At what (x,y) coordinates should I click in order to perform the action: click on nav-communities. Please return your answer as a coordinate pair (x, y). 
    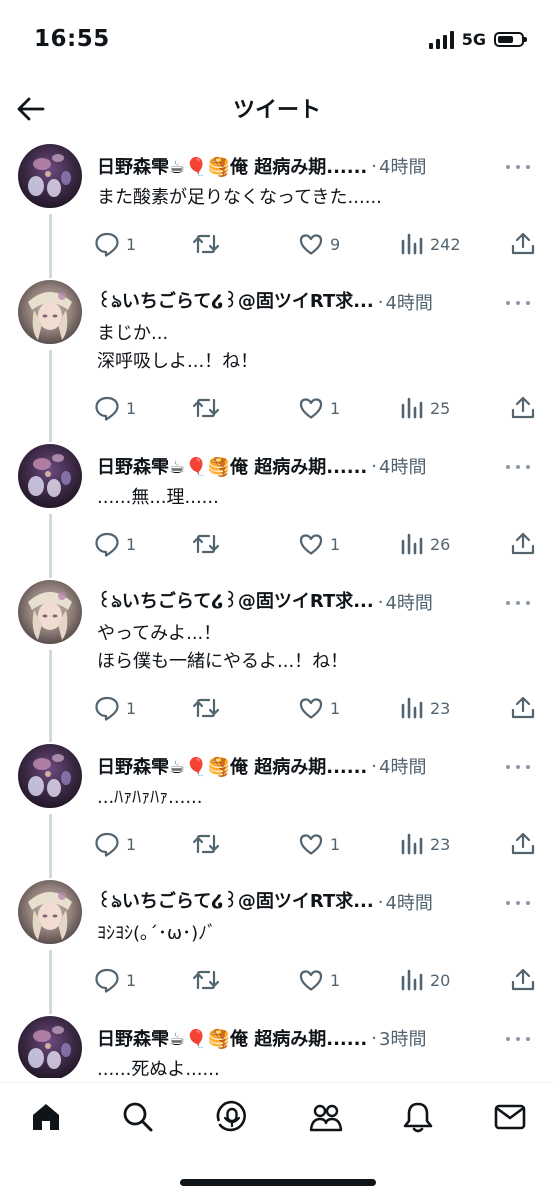
    Looking at the image, I should click on (326, 1117).